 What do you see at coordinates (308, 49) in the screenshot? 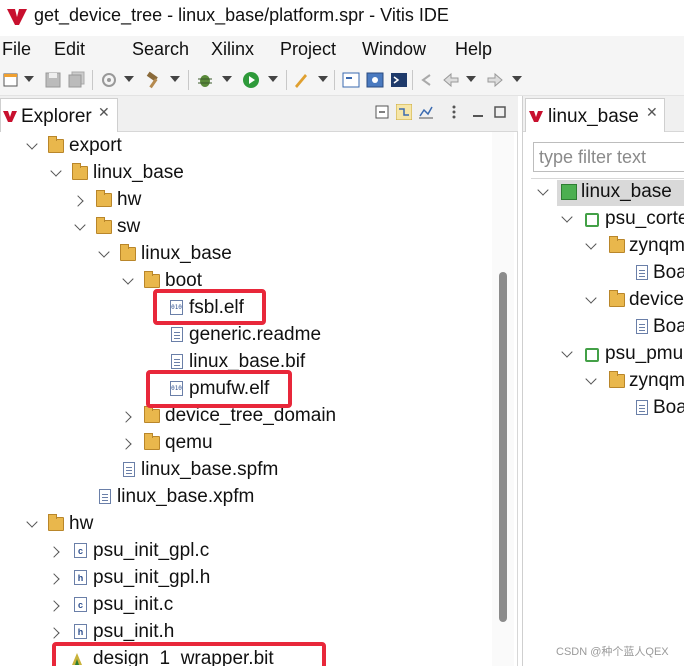
I see `menu-project: Project` at bounding box center [308, 49].